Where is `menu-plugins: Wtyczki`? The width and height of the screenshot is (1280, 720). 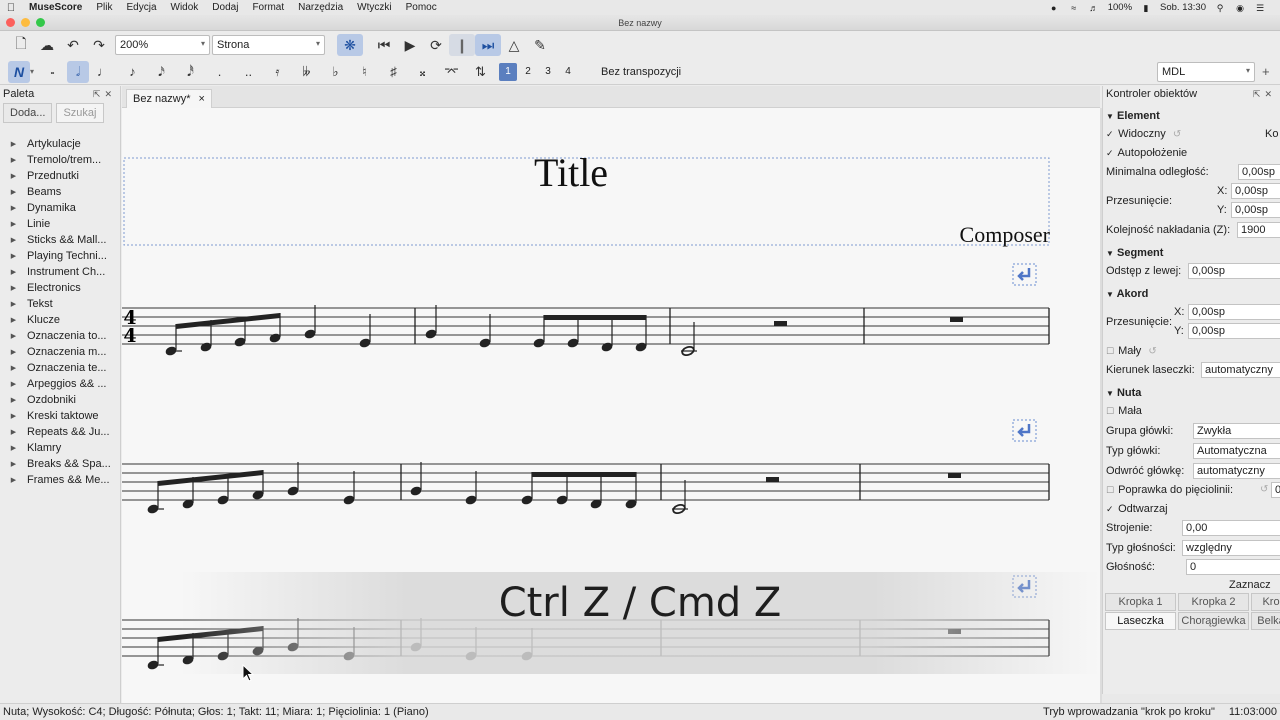
menu-plugins: Wtyczki is located at coordinates (374, 7).